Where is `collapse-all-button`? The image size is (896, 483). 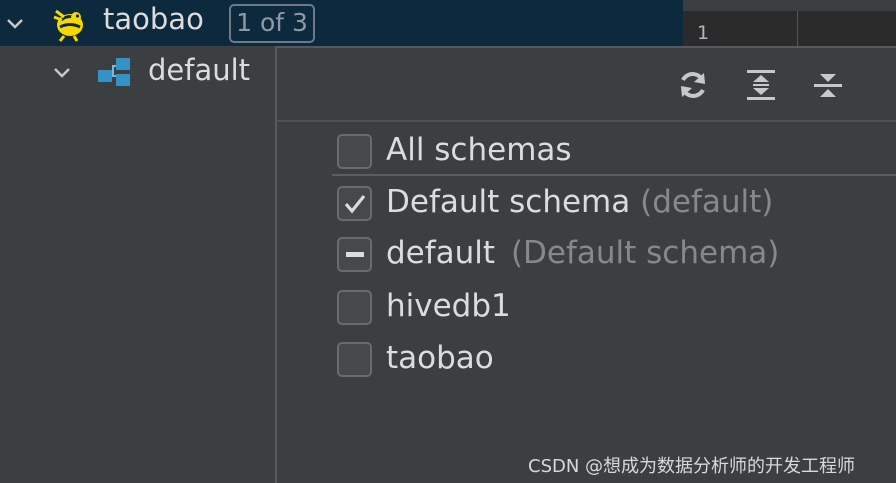 collapse-all-button is located at coordinates (828, 85).